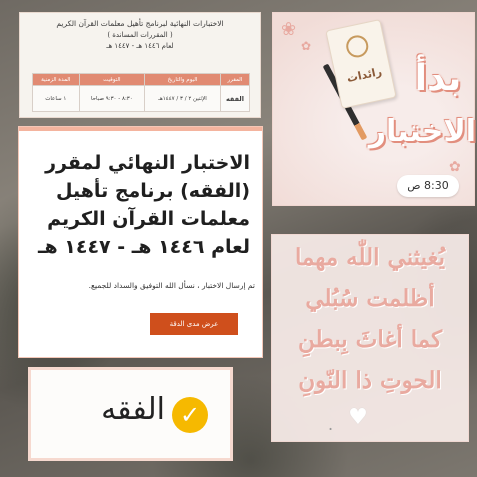  Describe the element at coordinates (428, 186) in the screenshot. I see `time-badge: 8:30 ص` at that location.